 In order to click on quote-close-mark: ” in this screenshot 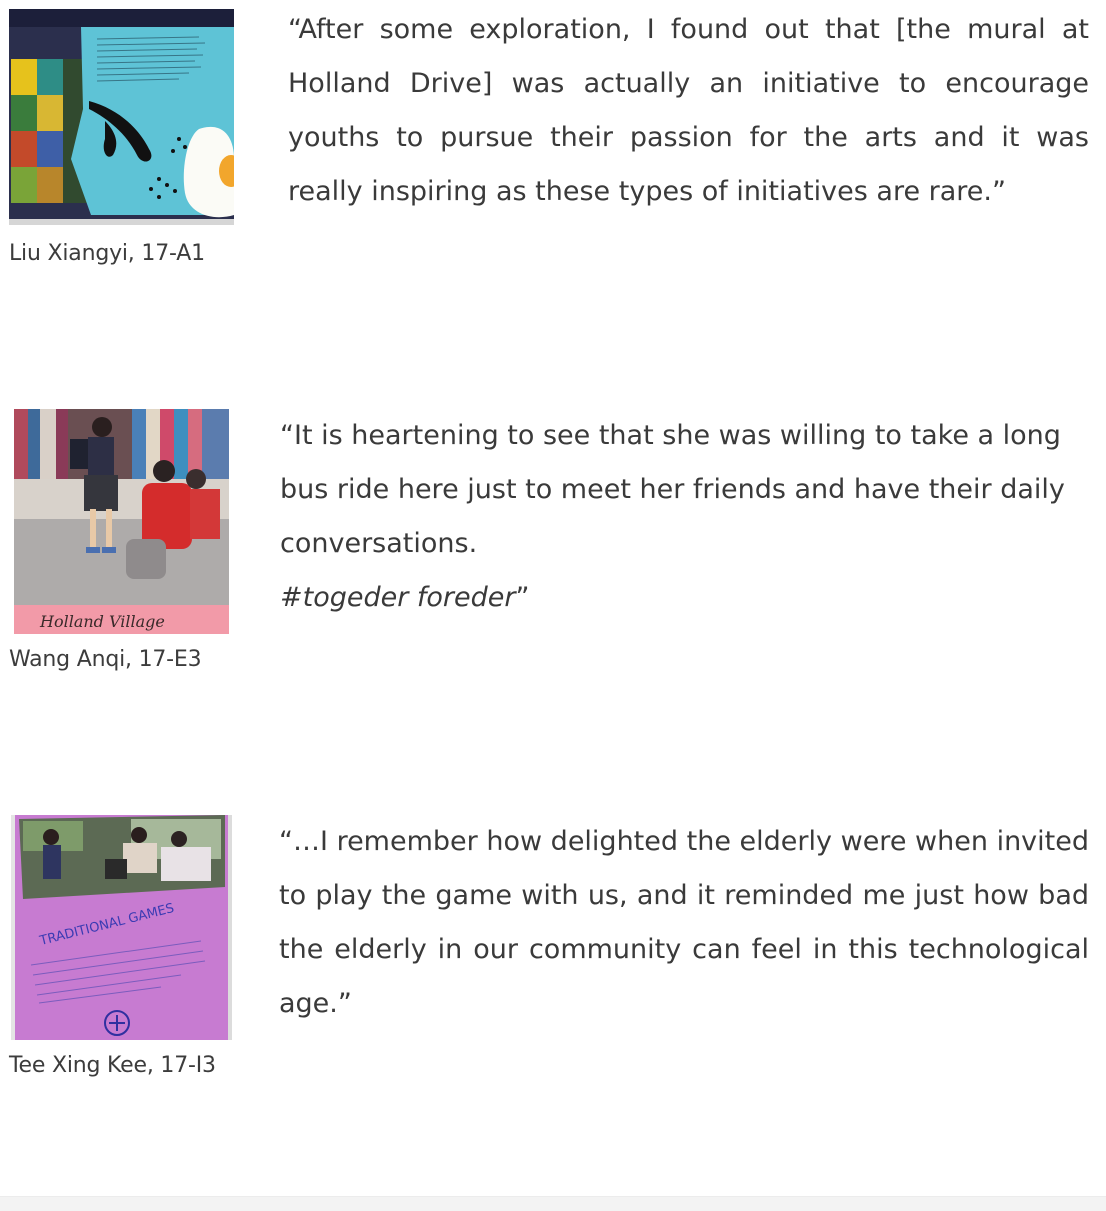, I will do `click(522, 597)`.